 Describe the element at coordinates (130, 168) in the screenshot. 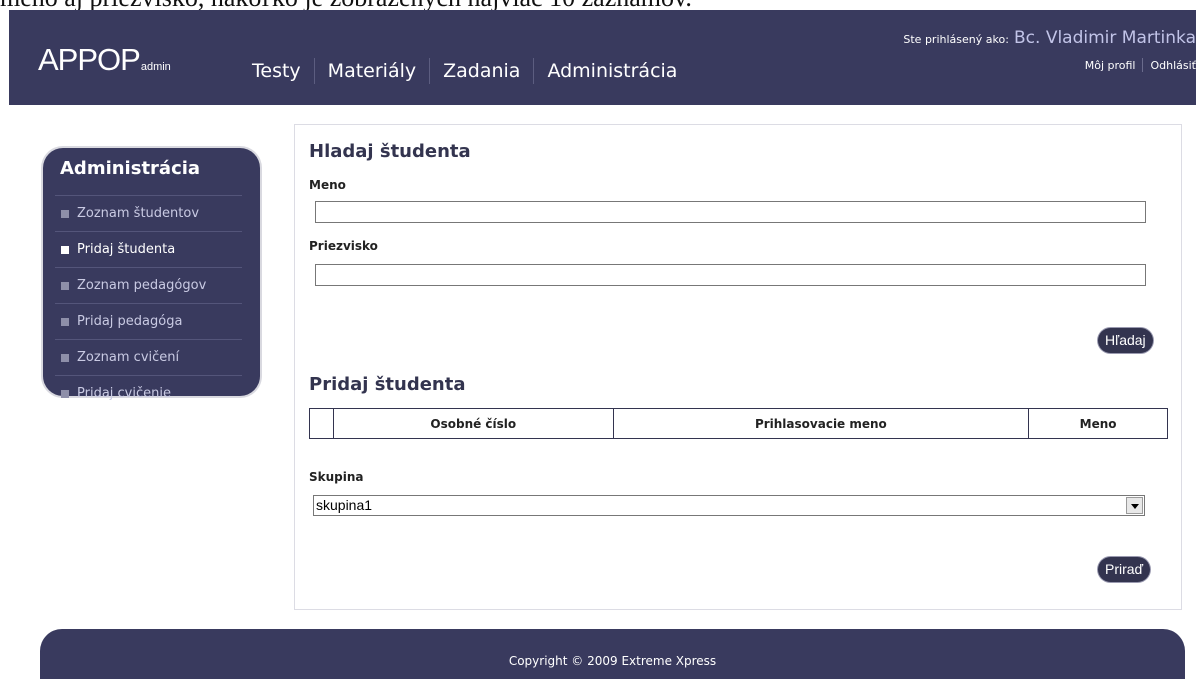

I see `sidebar-title: Administrácia` at that location.